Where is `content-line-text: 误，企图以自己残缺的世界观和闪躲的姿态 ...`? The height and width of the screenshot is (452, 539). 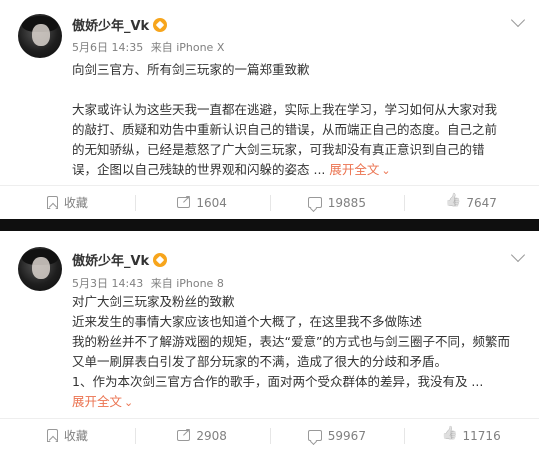
content-line-text: 误，企图以自己残缺的世界观和闪躲的姿态 ... is located at coordinates (199, 169).